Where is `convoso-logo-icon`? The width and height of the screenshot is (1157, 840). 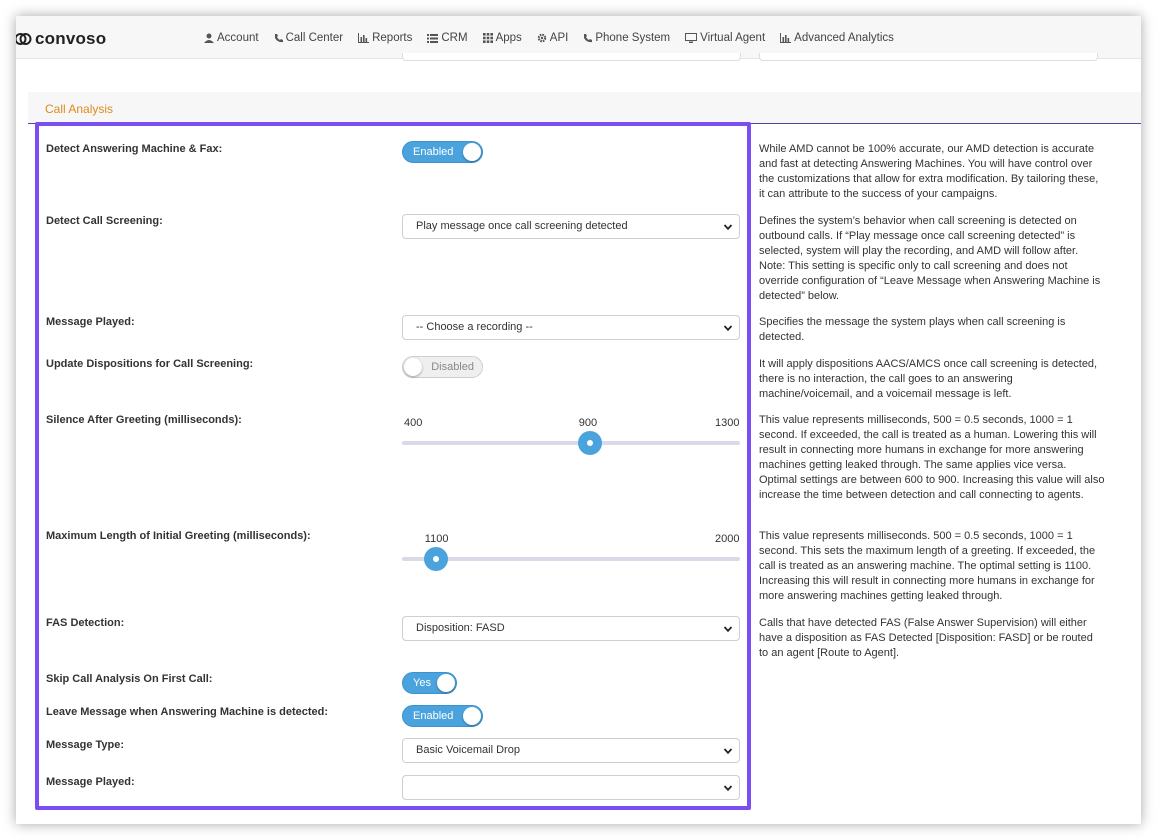
convoso-logo-icon is located at coordinates (24, 39).